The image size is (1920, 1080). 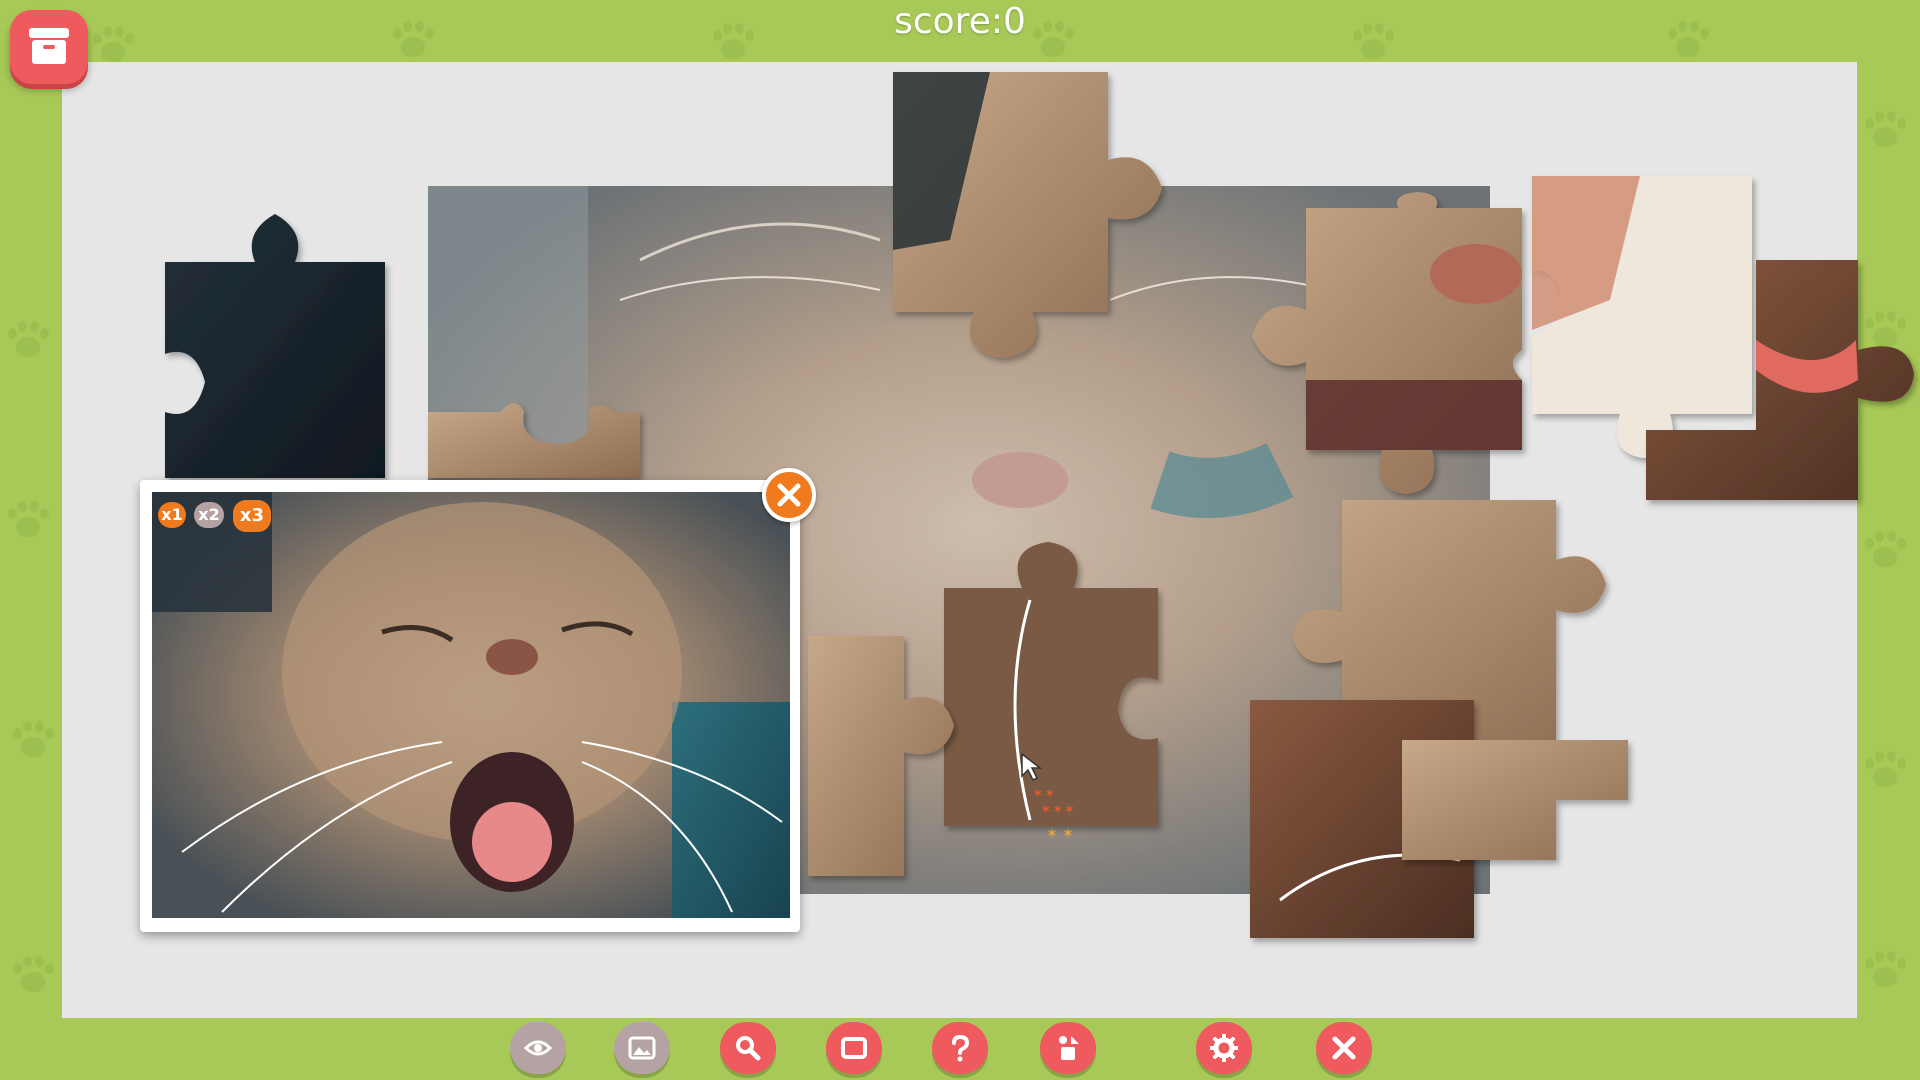 I want to click on background-image-button, so click(x=642, y=1048).